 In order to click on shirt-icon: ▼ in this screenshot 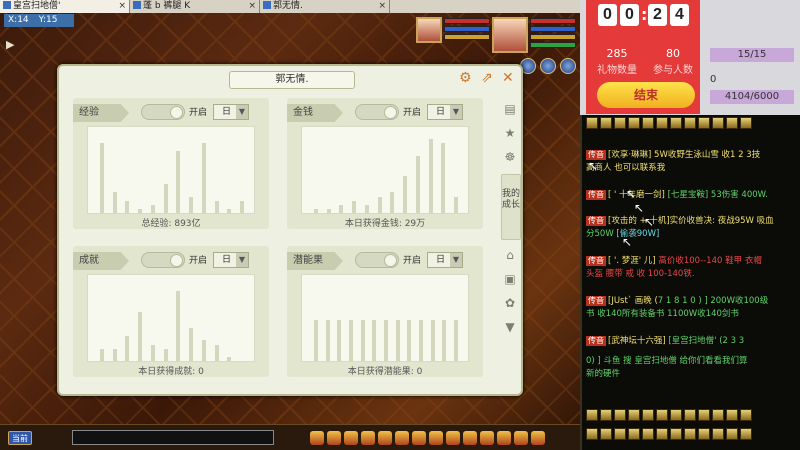, I will do `click(510, 327)`.